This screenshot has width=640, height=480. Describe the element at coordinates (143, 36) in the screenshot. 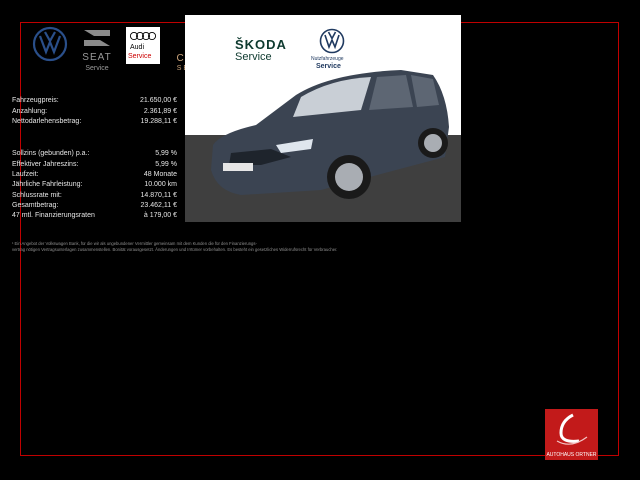

I see `audi-rings-icon` at that location.